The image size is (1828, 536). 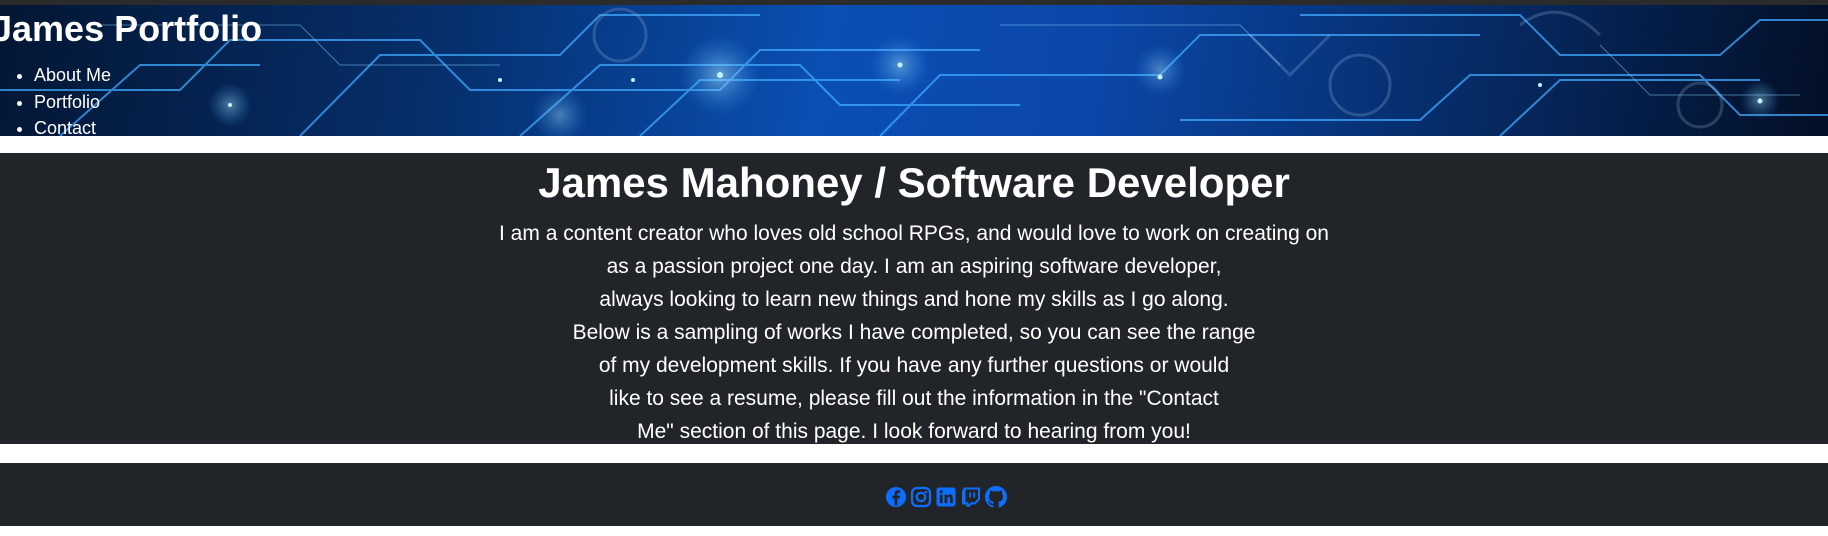 I want to click on nav-item-contact: Contact, so click(x=72, y=125).